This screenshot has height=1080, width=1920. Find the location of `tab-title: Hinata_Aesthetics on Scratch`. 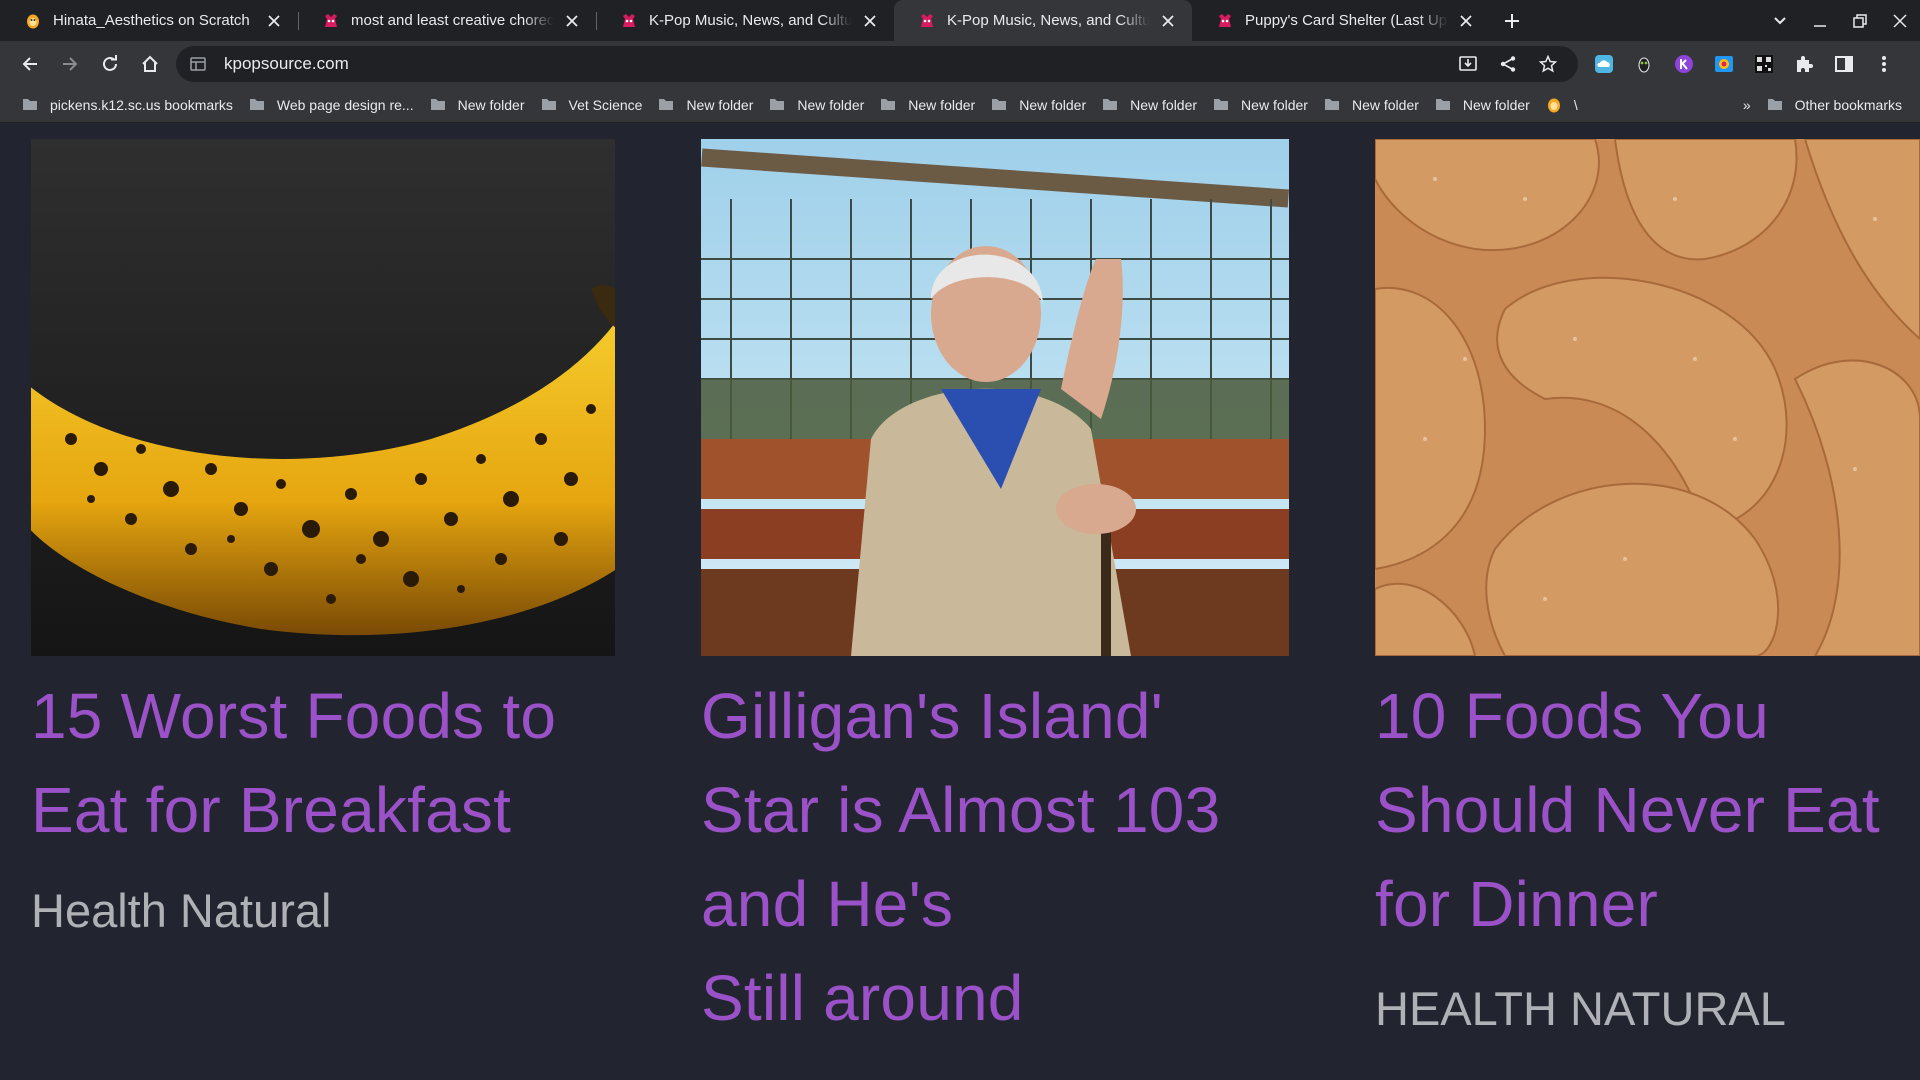

tab-title: Hinata_Aesthetics on Scratch is located at coordinates (151, 20).